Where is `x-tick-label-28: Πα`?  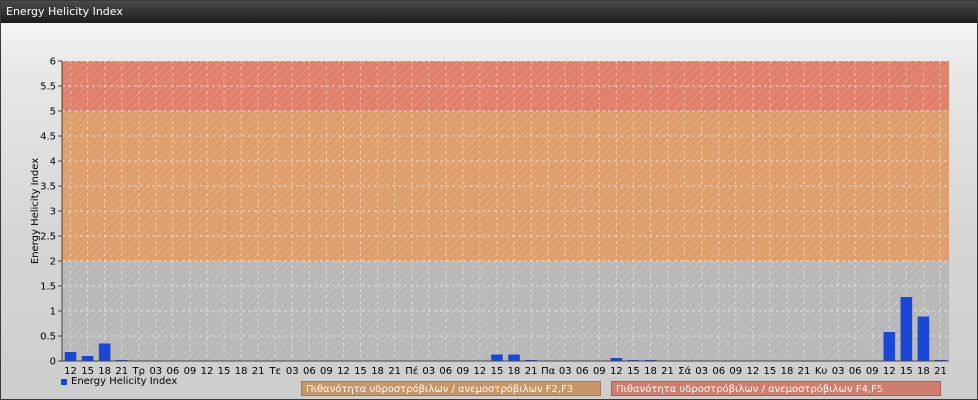
x-tick-label-28: Πα is located at coordinates (548, 371).